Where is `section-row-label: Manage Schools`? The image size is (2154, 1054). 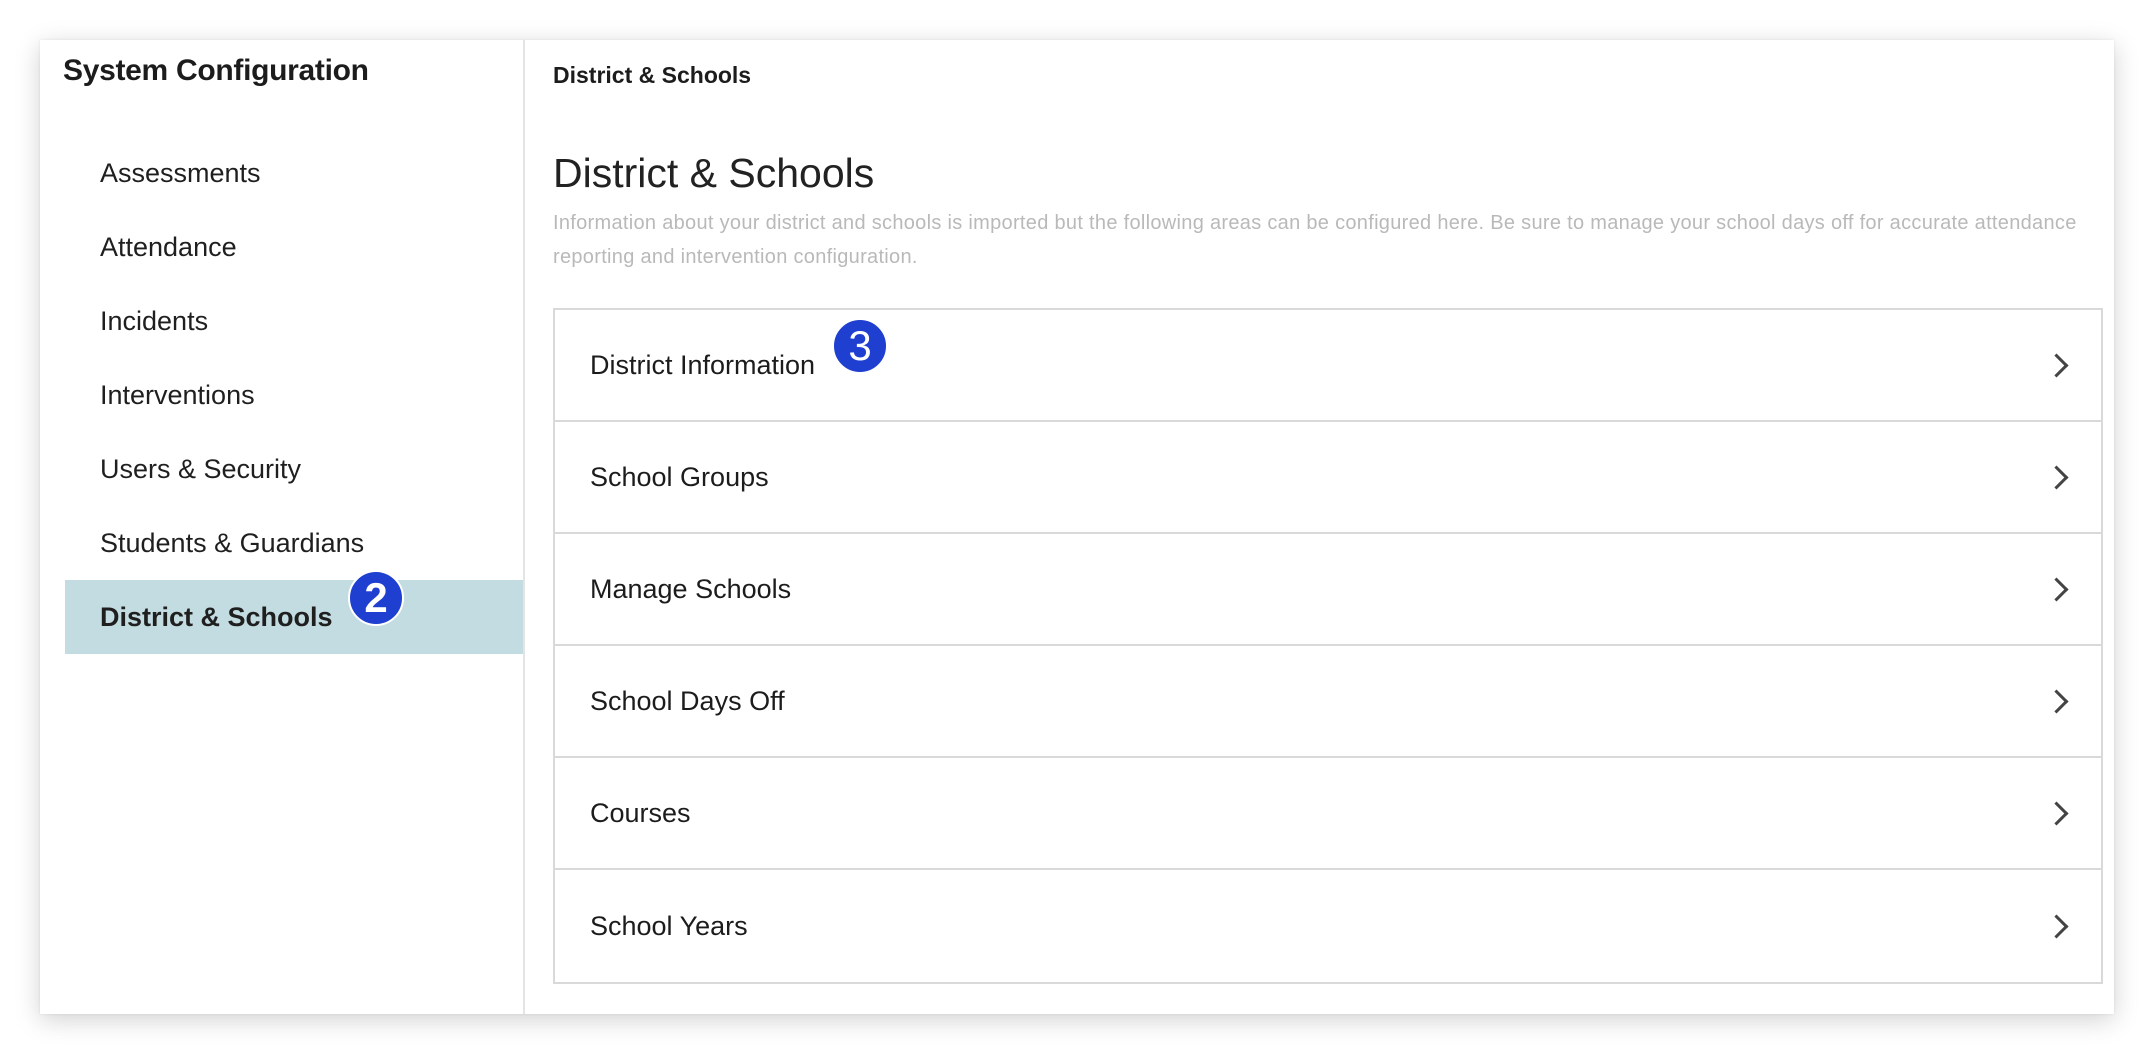
section-row-label: Manage Schools is located at coordinates (691, 588).